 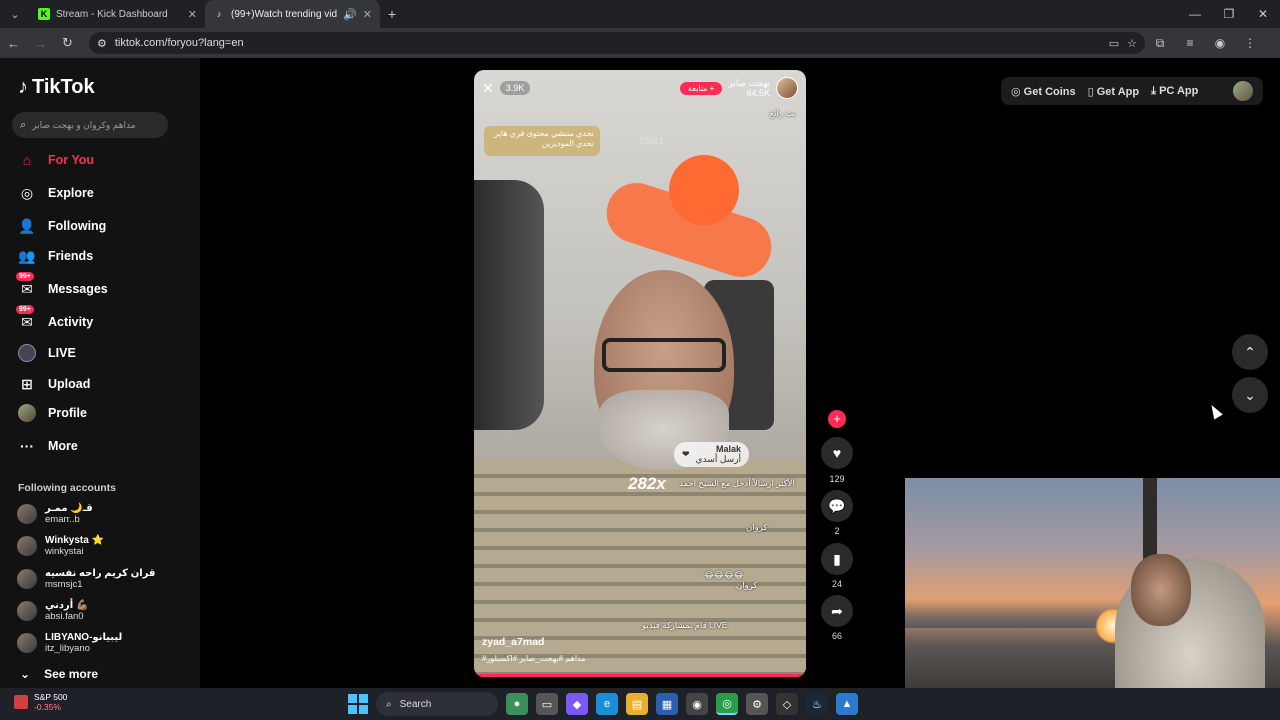 What do you see at coordinates (350, 14) in the screenshot?
I see `speaker-icon: 🔊` at bounding box center [350, 14].